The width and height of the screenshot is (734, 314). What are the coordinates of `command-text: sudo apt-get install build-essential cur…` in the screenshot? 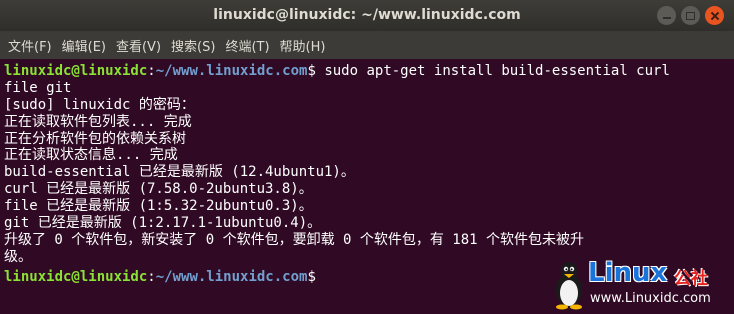 It's located at (497, 71).